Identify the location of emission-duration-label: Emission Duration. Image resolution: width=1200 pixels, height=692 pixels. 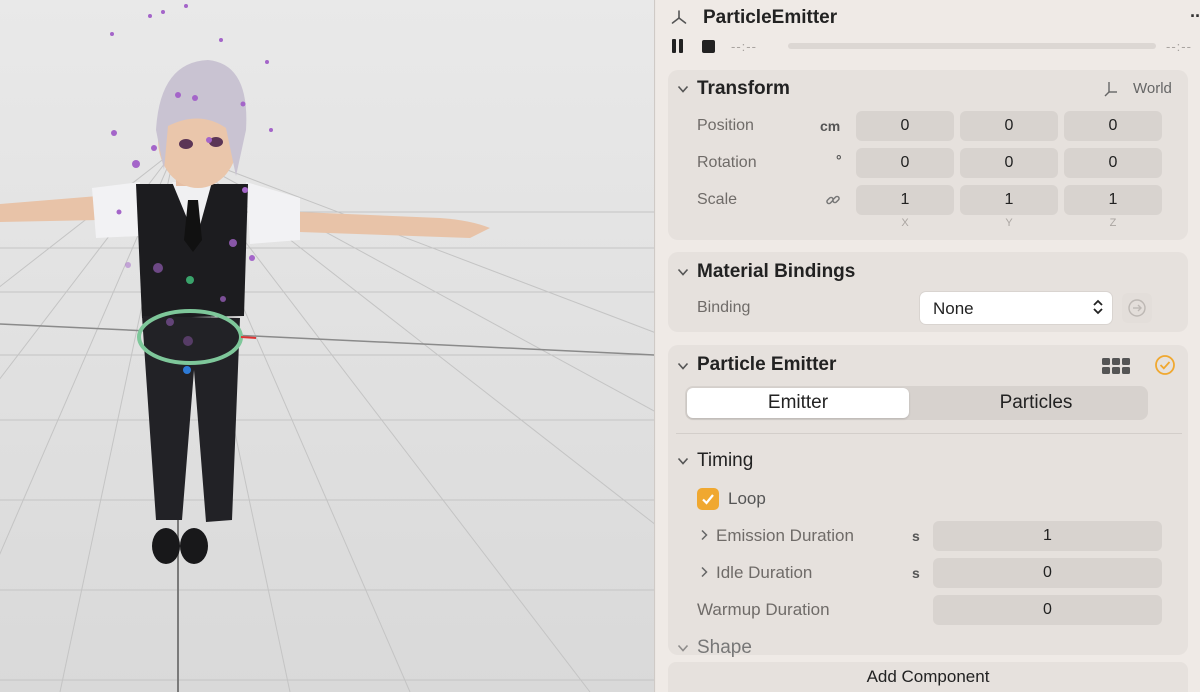
(785, 535).